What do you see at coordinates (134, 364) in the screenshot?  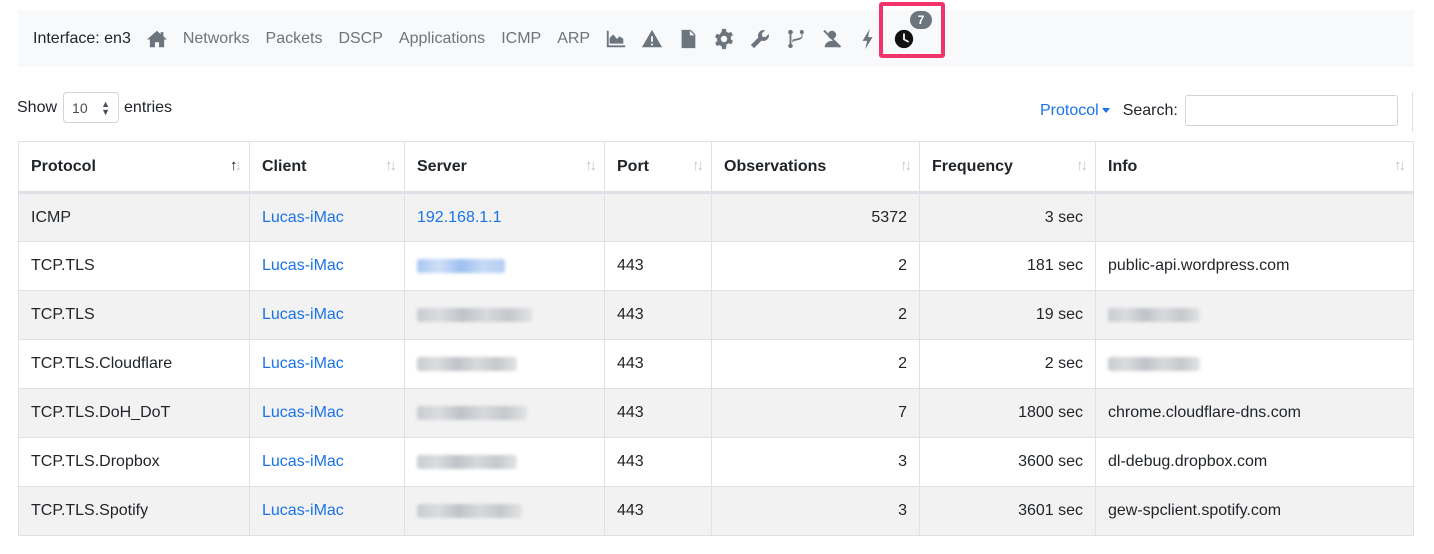 I see `cell-protocol: TCP.TLS.Cloudflare` at bounding box center [134, 364].